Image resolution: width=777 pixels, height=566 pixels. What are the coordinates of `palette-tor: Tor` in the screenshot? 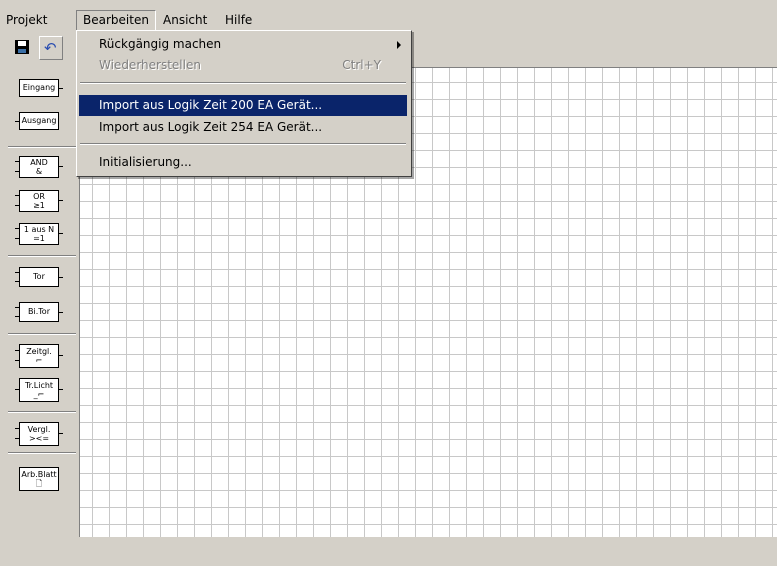 It's located at (39, 277).